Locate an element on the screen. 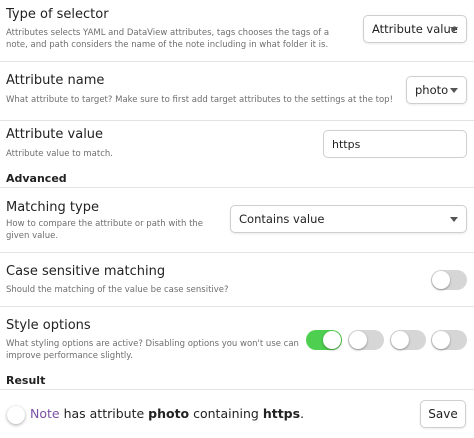 The width and height of the screenshot is (474, 438). attribute-name-dropdown: photo is located at coordinates (436, 90).